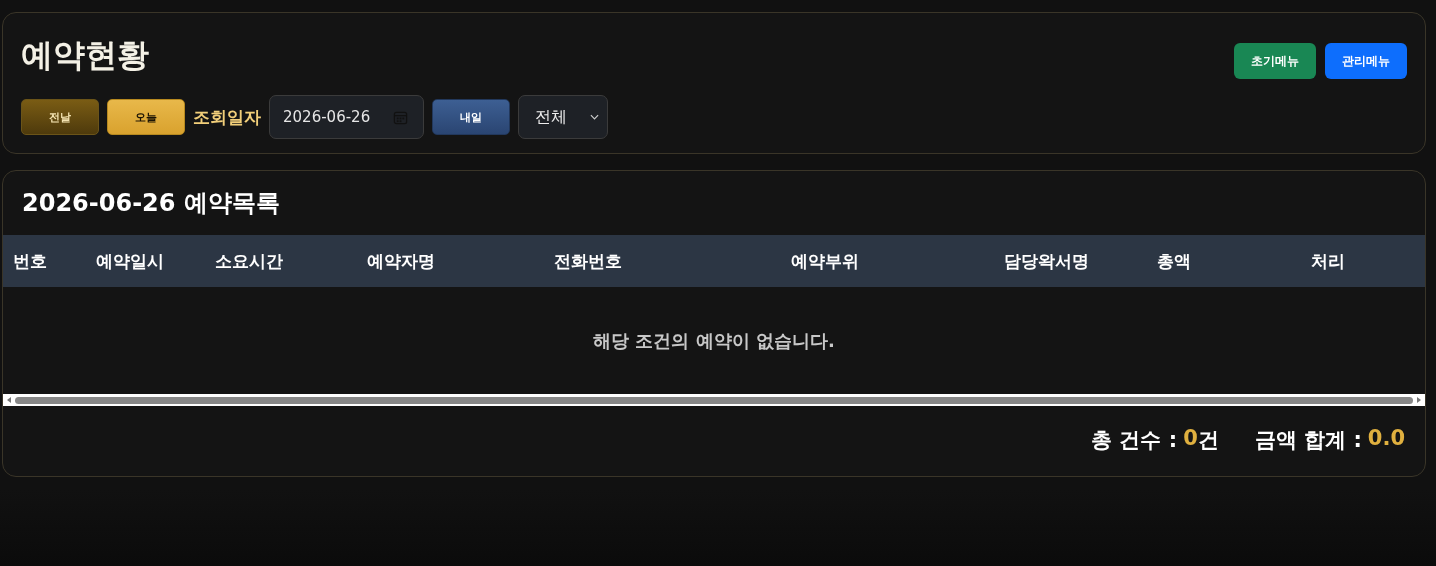  What do you see at coordinates (85, 55) in the screenshot?
I see `page-title: 예약현황` at bounding box center [85, 55].